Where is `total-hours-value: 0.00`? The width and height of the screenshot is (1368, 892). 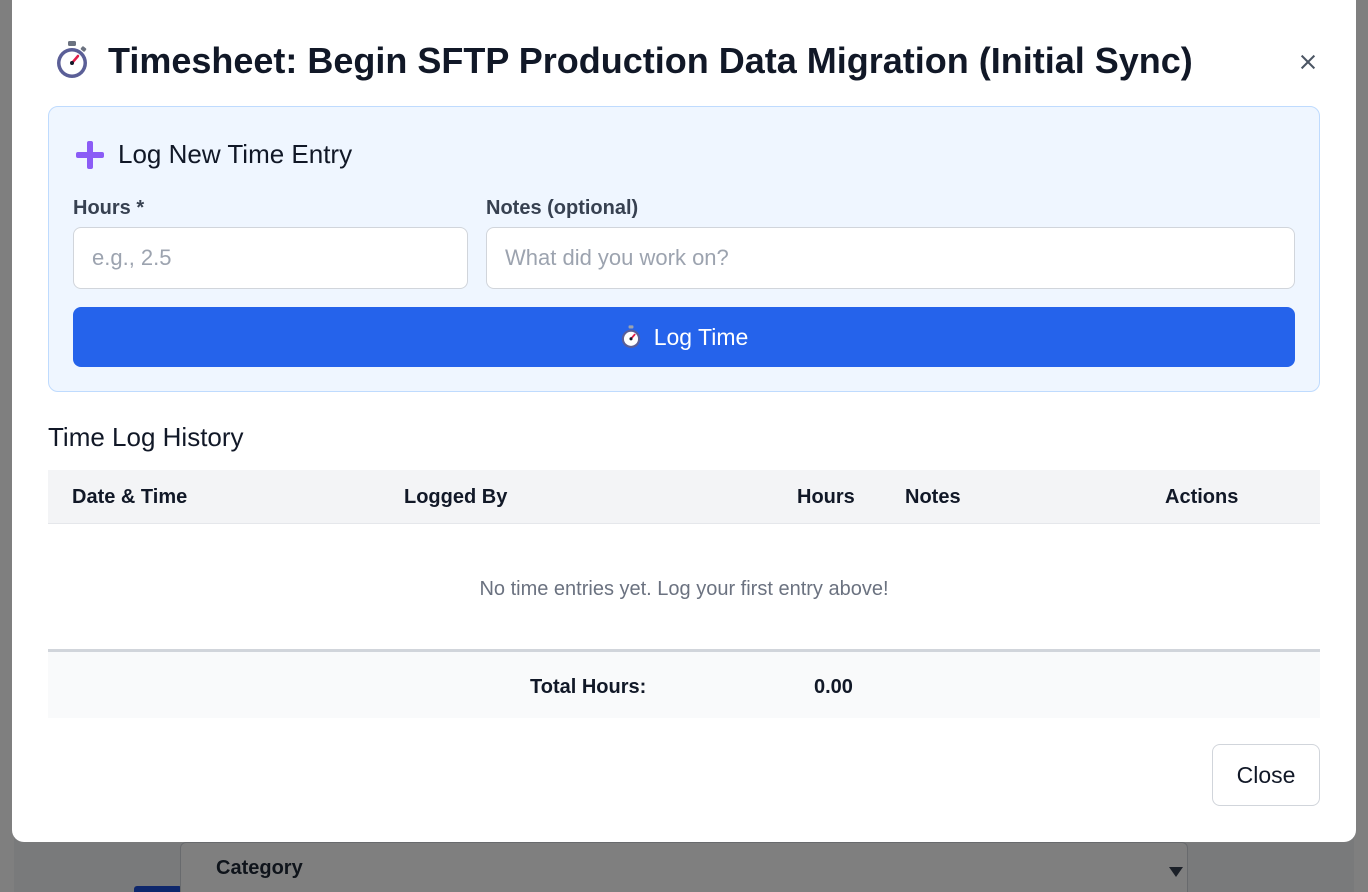 total-hours-value: 0.00 is located at coordinates (833, 687).